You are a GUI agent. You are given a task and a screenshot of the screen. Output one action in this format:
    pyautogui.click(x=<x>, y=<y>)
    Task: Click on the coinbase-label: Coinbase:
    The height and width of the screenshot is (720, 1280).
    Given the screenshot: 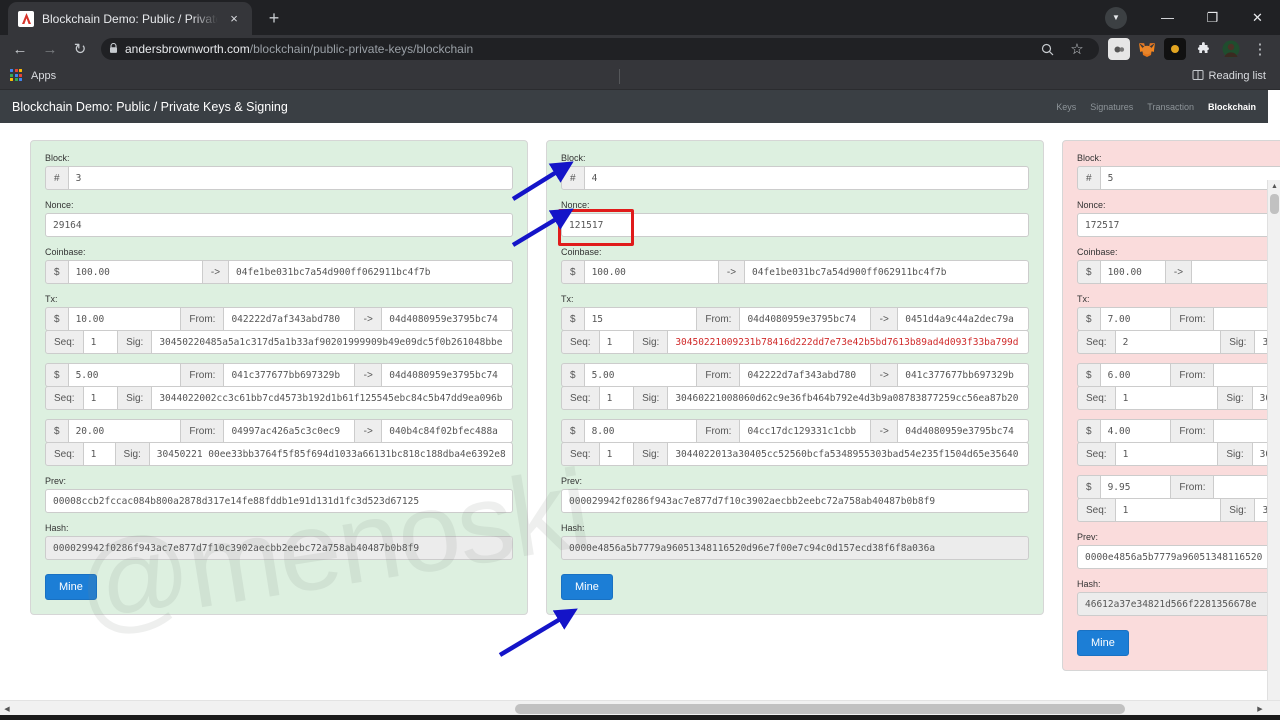 What is the action you would take?
    pyautogui.click(x=581, y=252)
    